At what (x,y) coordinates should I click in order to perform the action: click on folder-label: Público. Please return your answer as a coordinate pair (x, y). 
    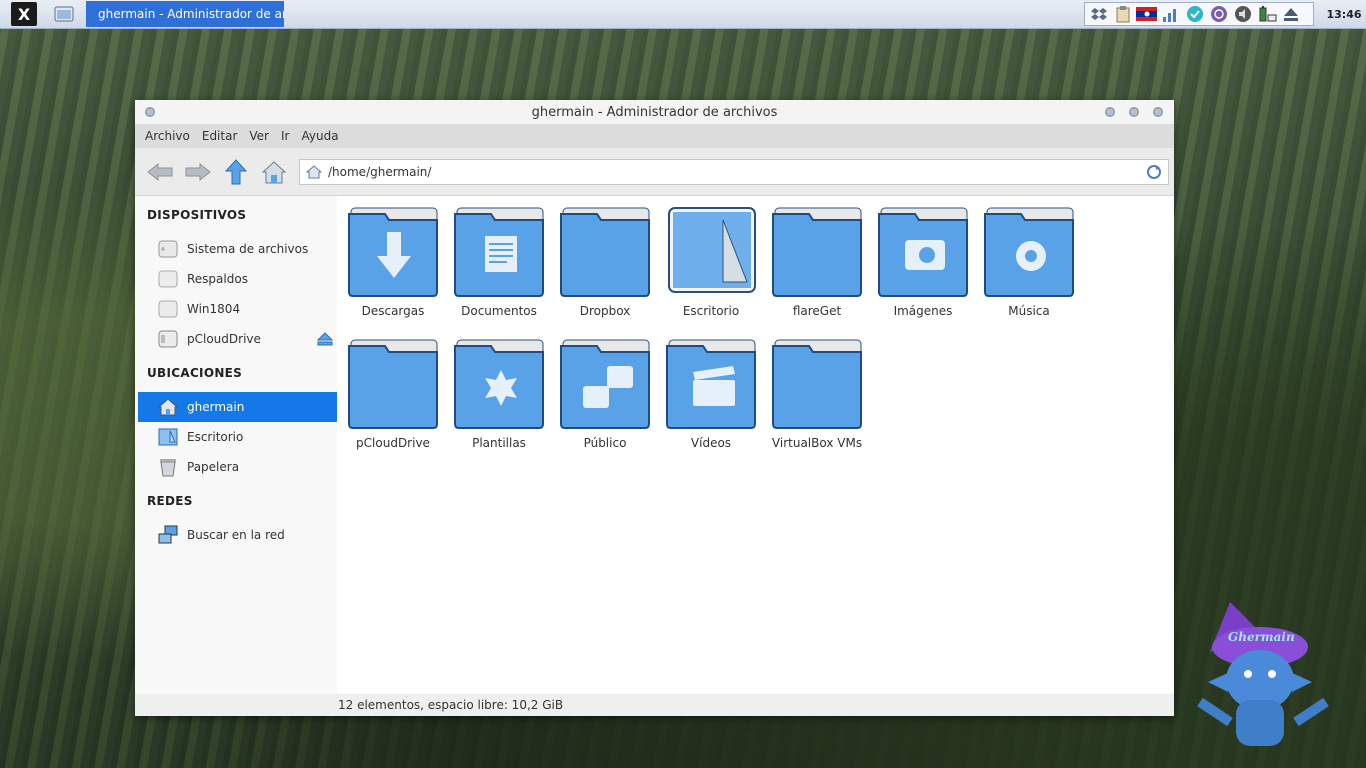
    Looking at the image, I should click on (605, 443).